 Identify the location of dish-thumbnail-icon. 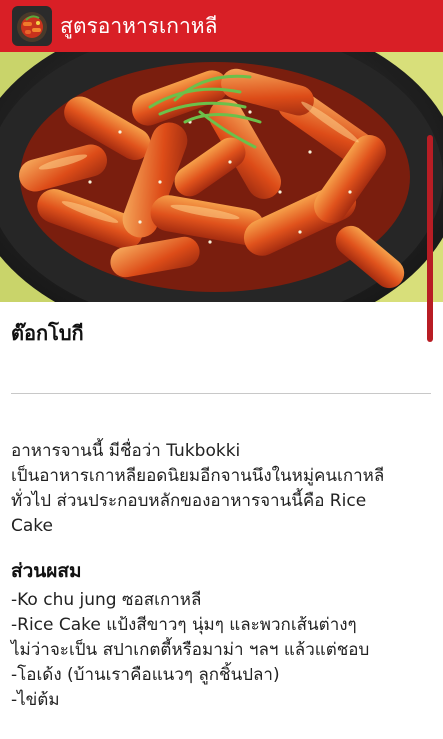
(32, 26).